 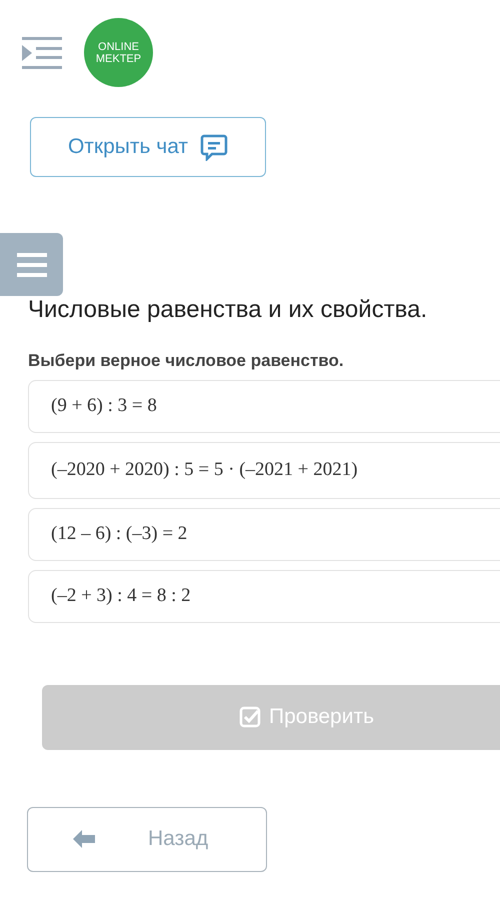 I want to click on arrow-left-icon, so click(x=84, y=839).